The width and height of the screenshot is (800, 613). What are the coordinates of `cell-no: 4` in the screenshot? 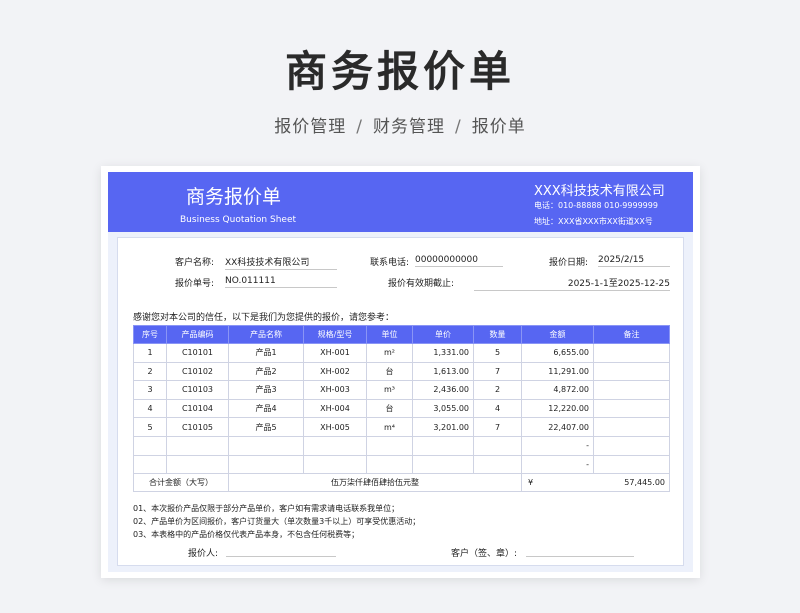 It's located at (150, 408).